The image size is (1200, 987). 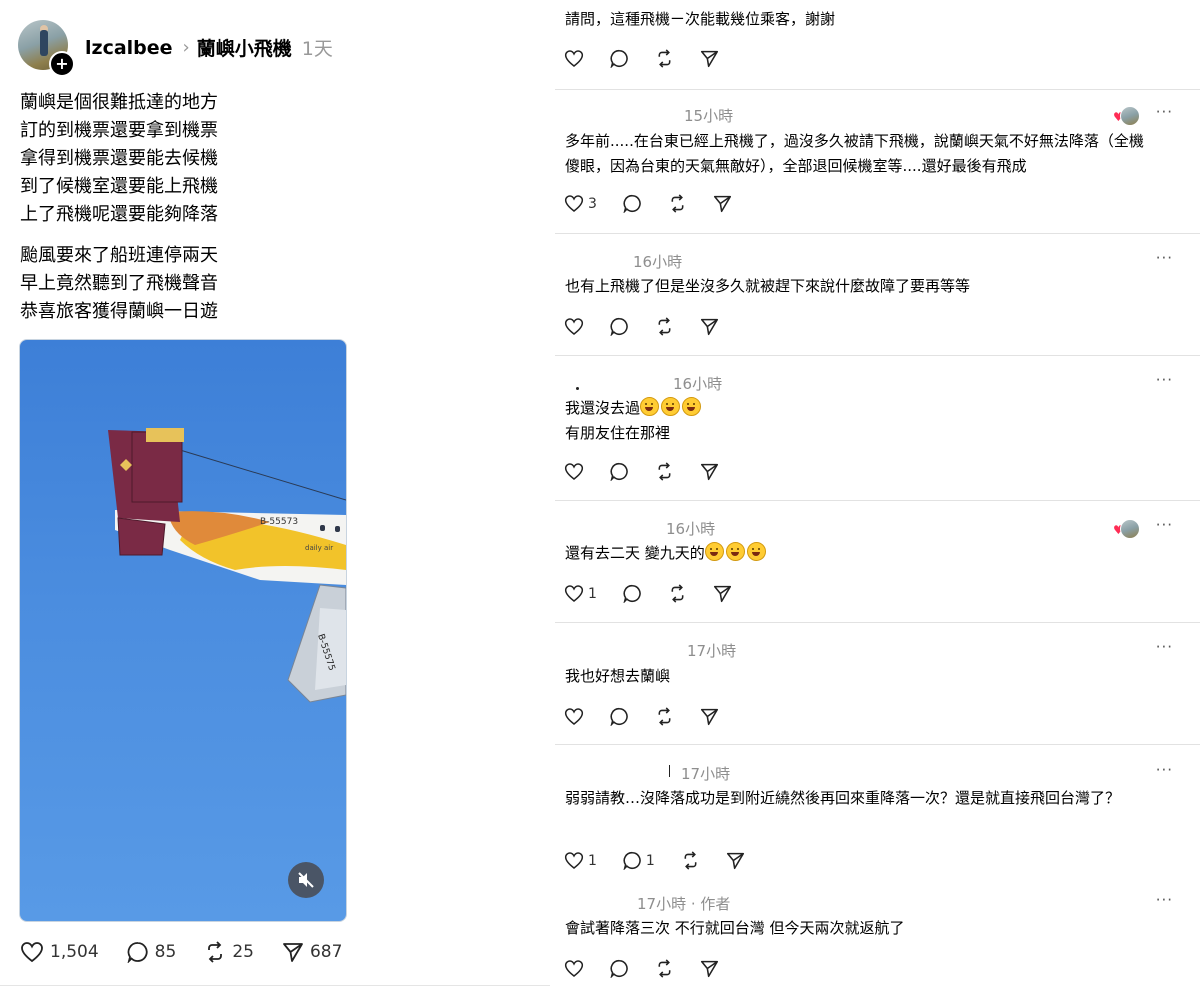 I want to click on comment-like-count: 1, so click(x=592, y=860).